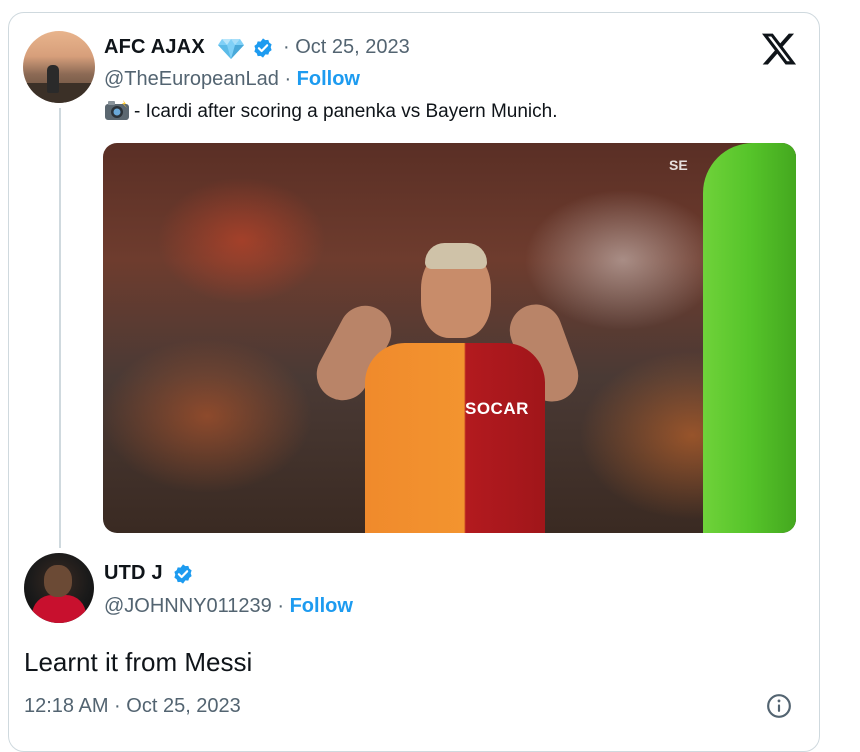 The image size is (860, 752). I want to click on media-player-shirt, so click(455, 438).